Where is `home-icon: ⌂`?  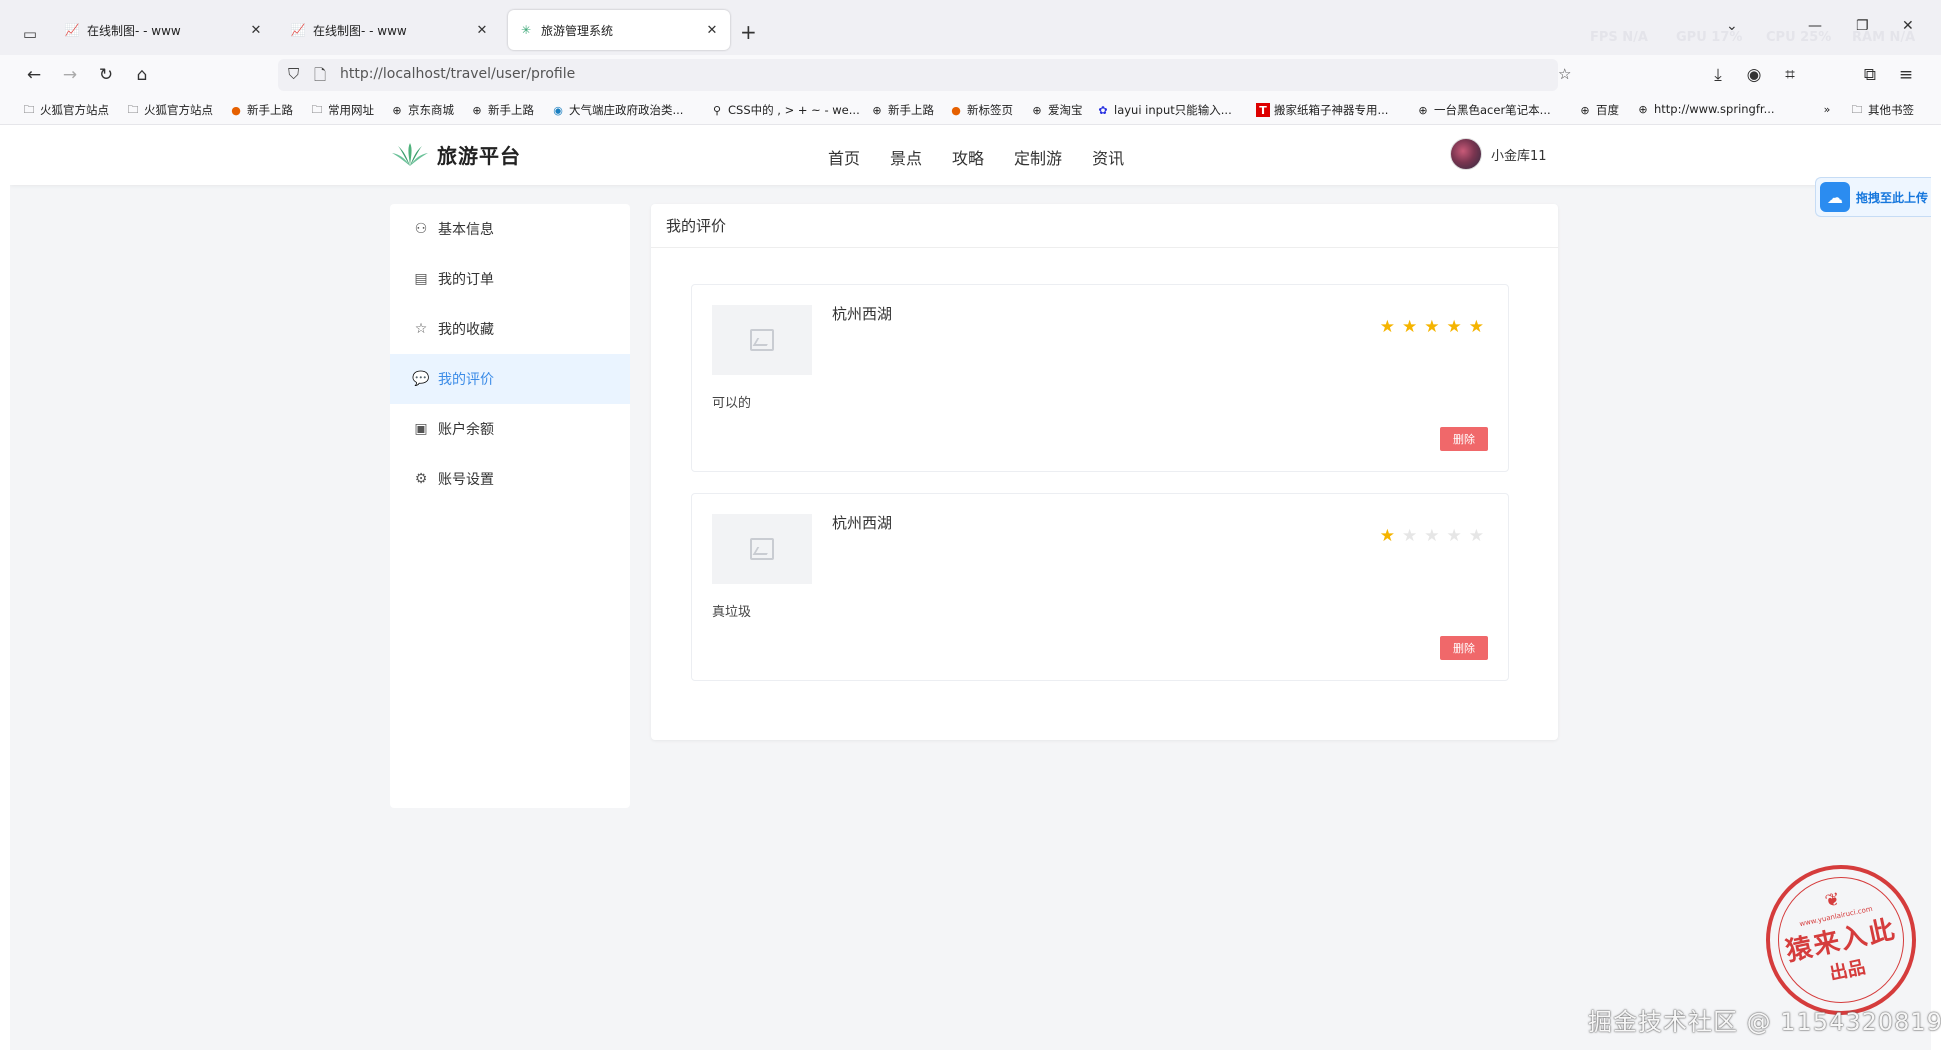
home-icon: ⌂ is located at coordinates (142, 75).